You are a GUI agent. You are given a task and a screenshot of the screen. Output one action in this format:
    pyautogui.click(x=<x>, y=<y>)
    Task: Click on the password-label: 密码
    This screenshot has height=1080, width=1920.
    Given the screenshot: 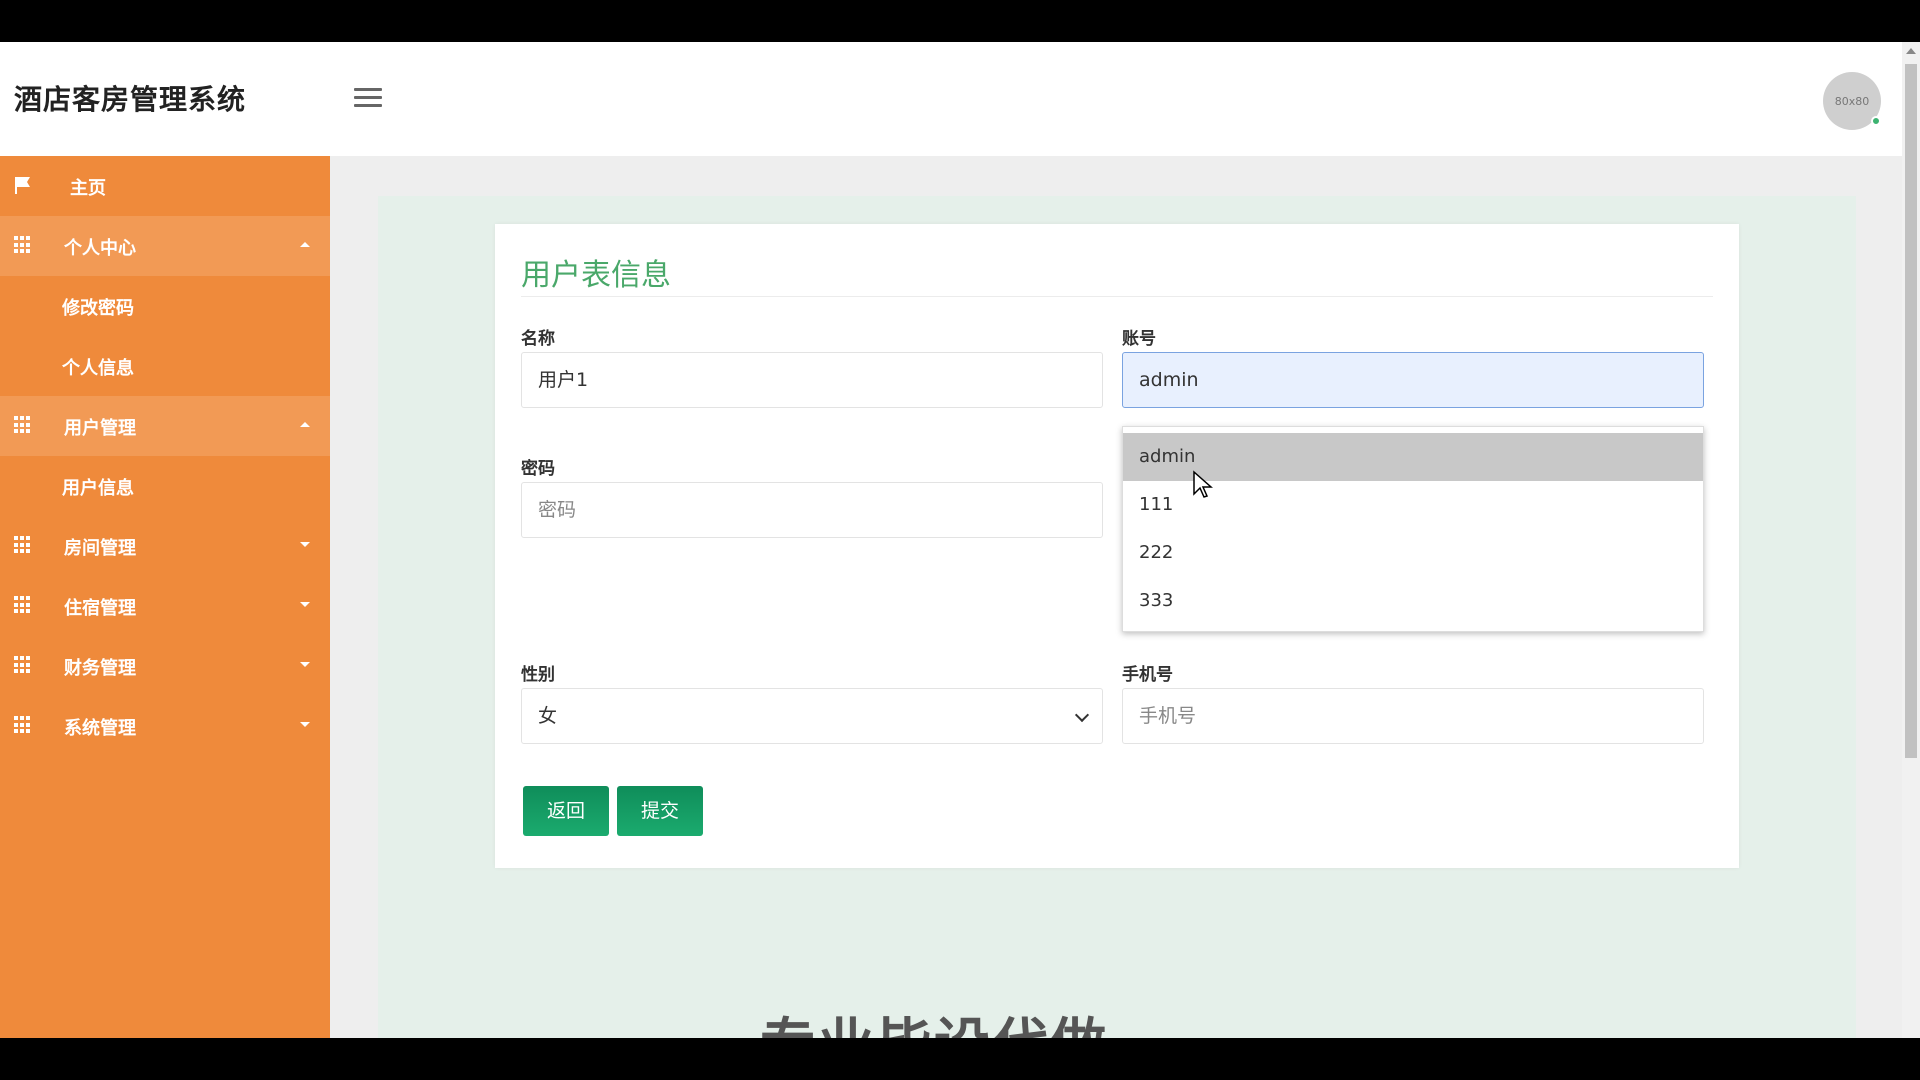 What is the action you would take?
    pyautogui.click(x=538, y=469)
    